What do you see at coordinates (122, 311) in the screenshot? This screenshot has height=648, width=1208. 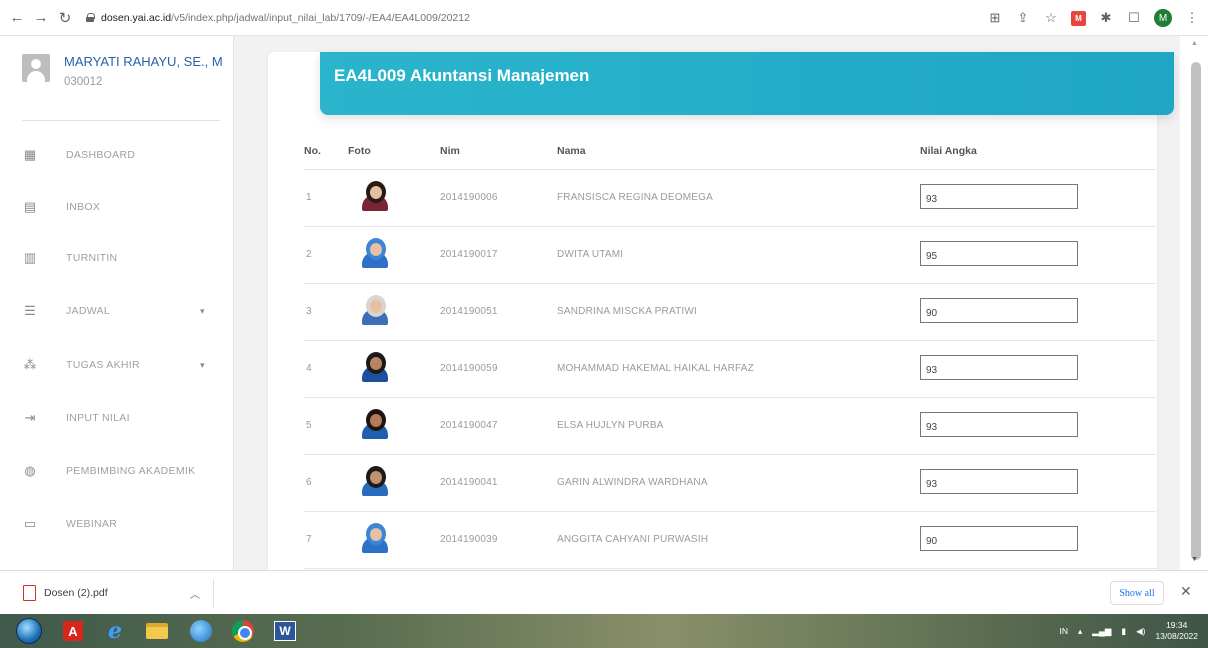 I see `sidebar-item-jadwal: ☰ JADWAL ▾` at bounding box center [122, 311].